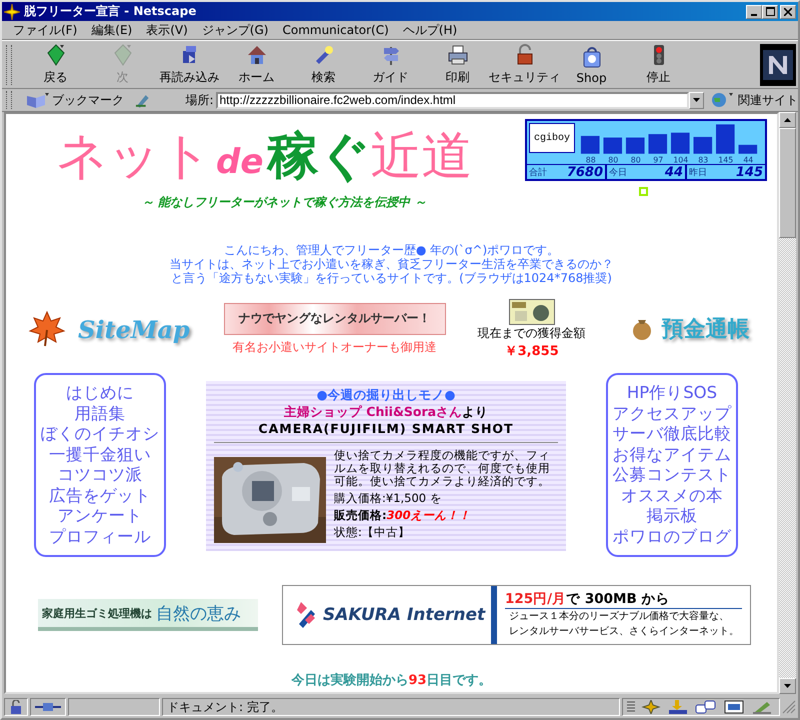  What do you see at coordinates (706, 707) in the screenshot?
I see `chat-icon` at bounding box center [706, 707].